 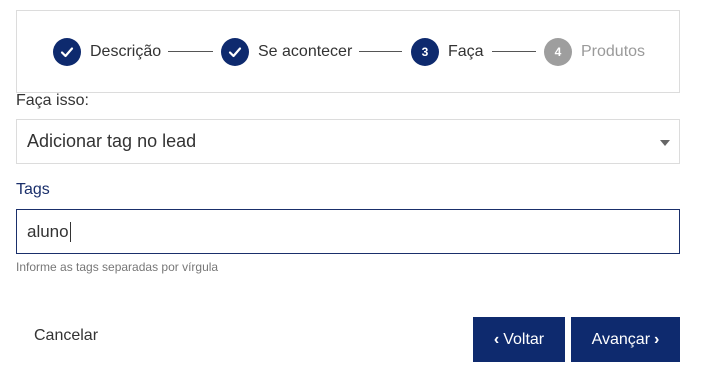 What do you see at coordinates (524, 339) in the screenshot?
I see `back-button-label: Voltar` at bounding box center [524, 339].